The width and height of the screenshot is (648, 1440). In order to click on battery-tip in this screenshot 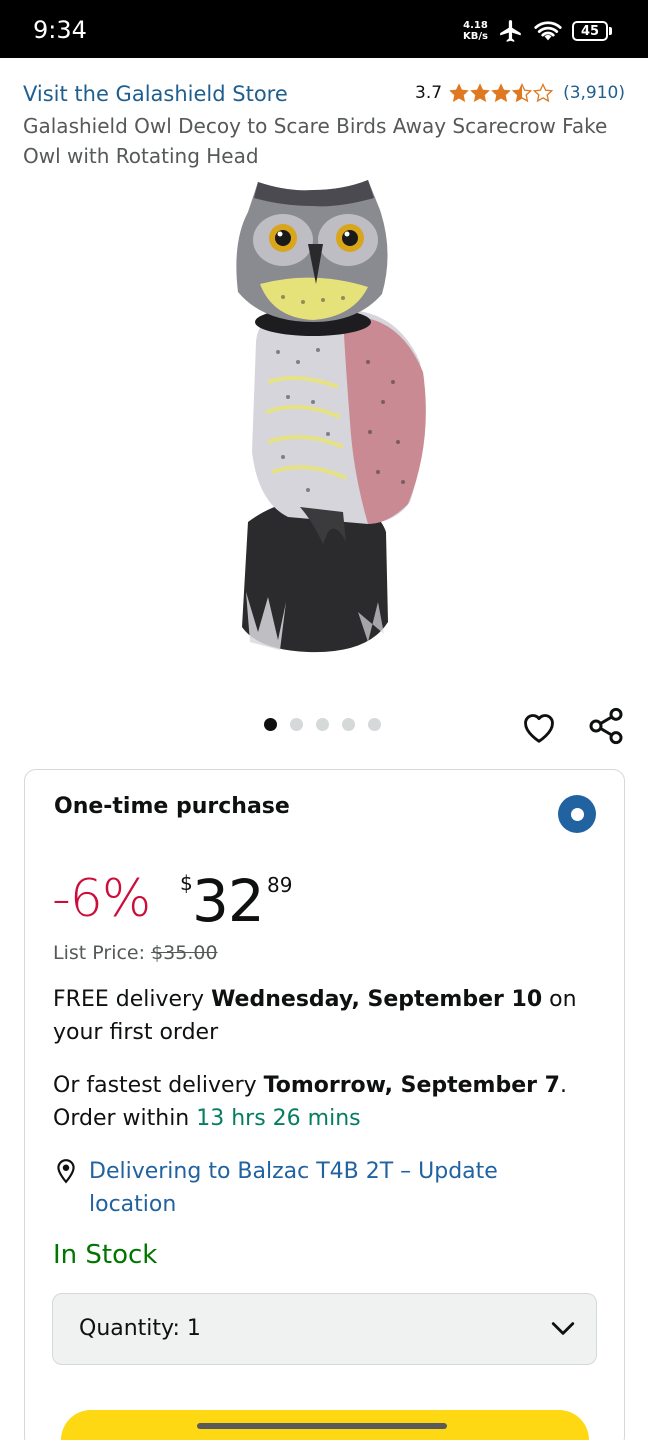, I will do `click(610, 31)`.